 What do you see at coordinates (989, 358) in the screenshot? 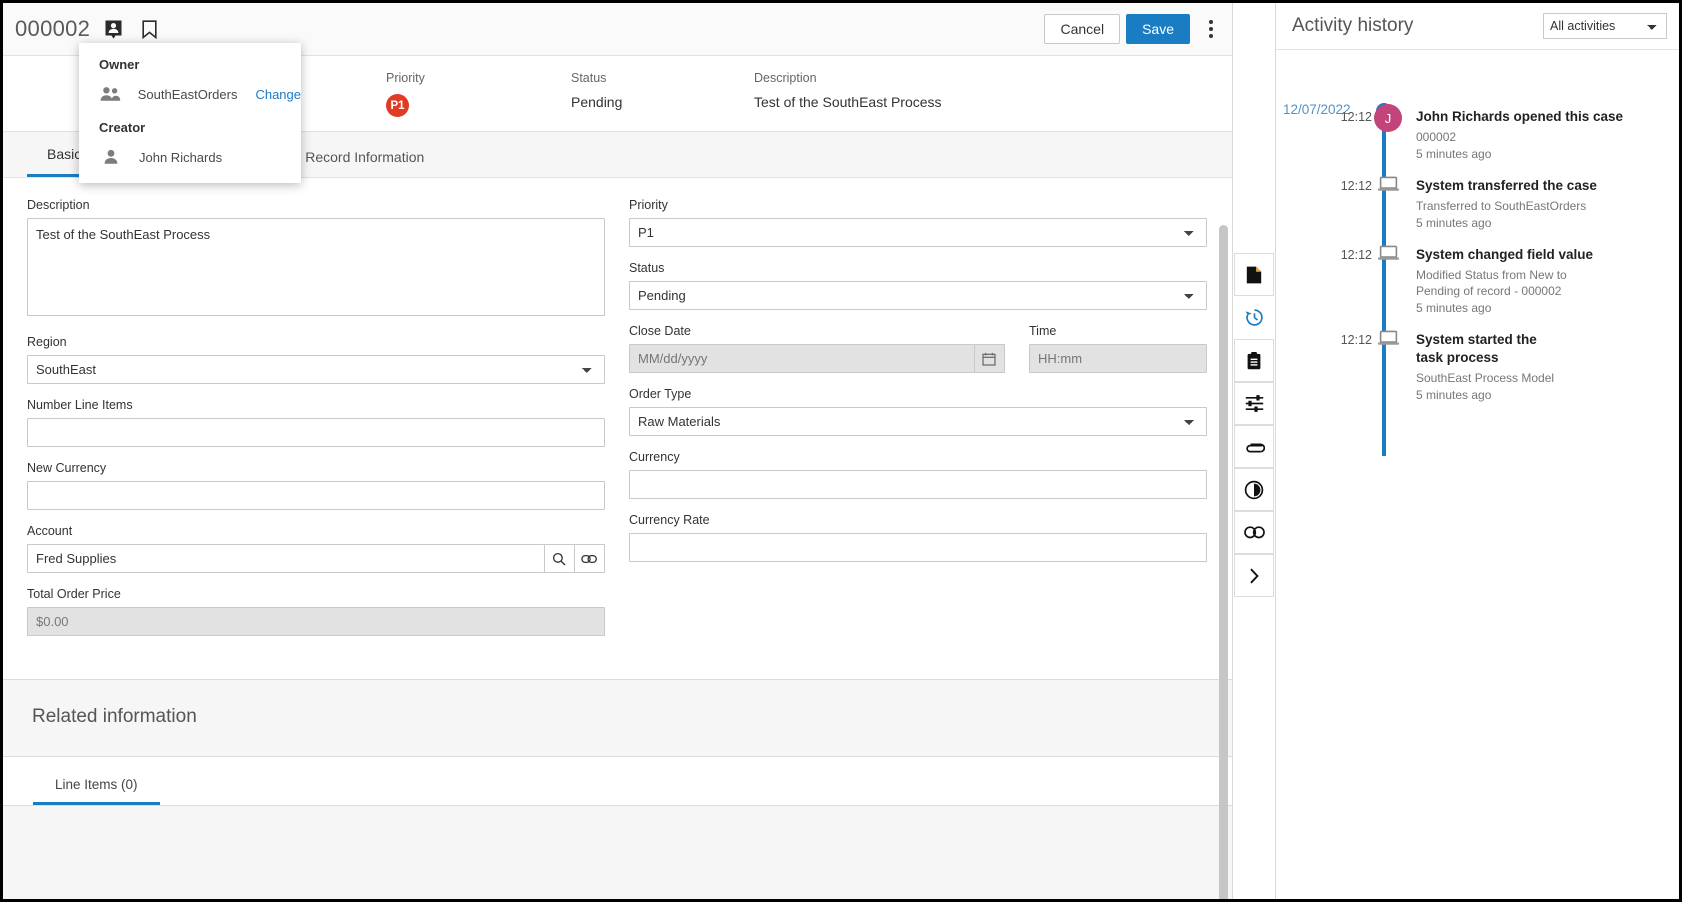
I see `calendar-icon` at bounding box center [989, 358].